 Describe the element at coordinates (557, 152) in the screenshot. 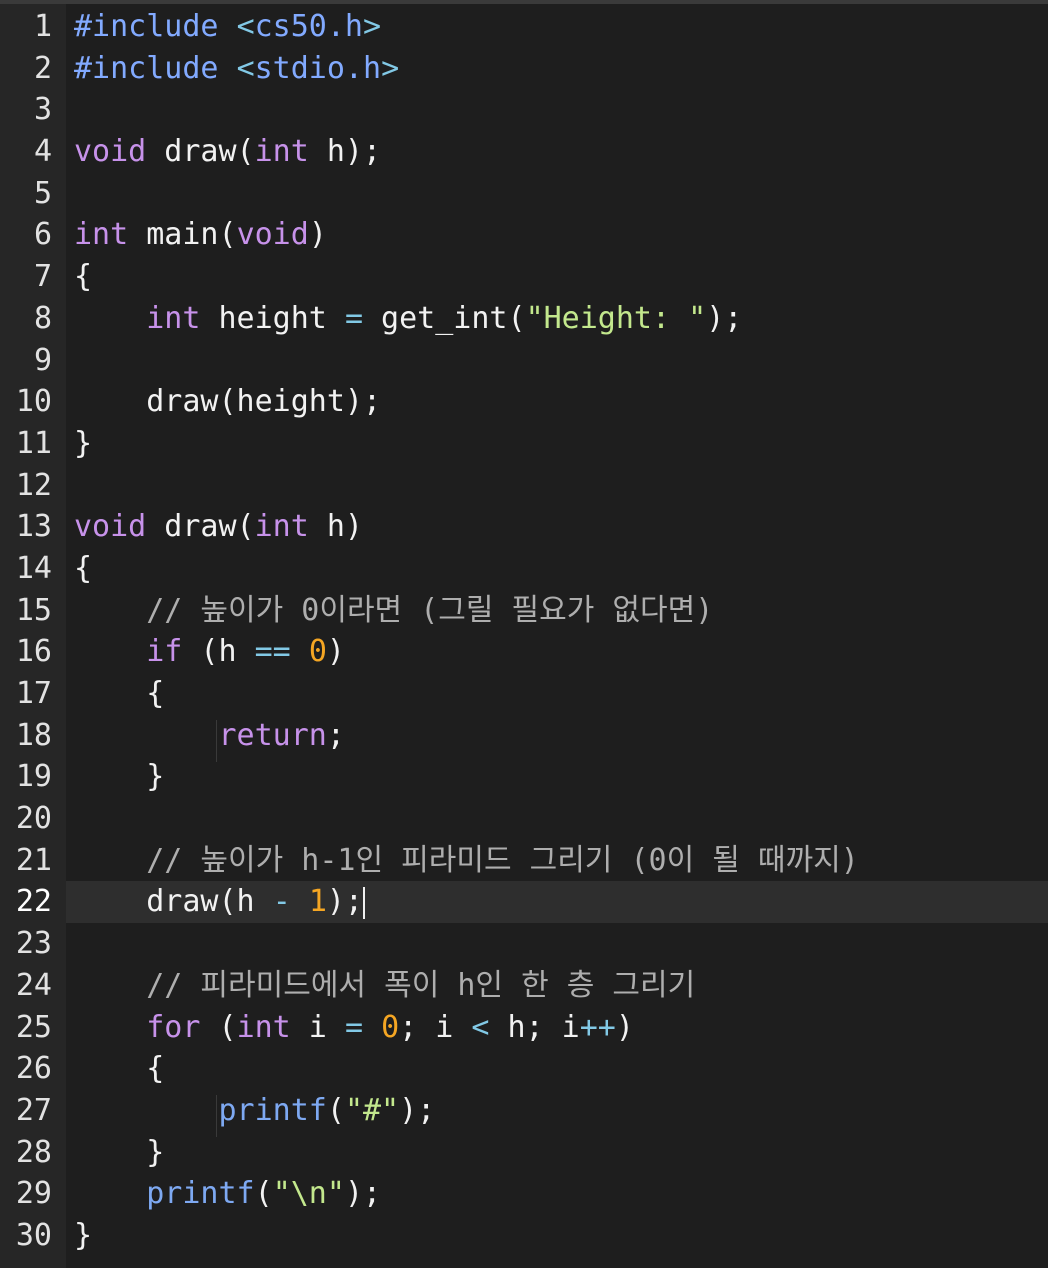

I see `code-line: void draw(int h);` at that location.